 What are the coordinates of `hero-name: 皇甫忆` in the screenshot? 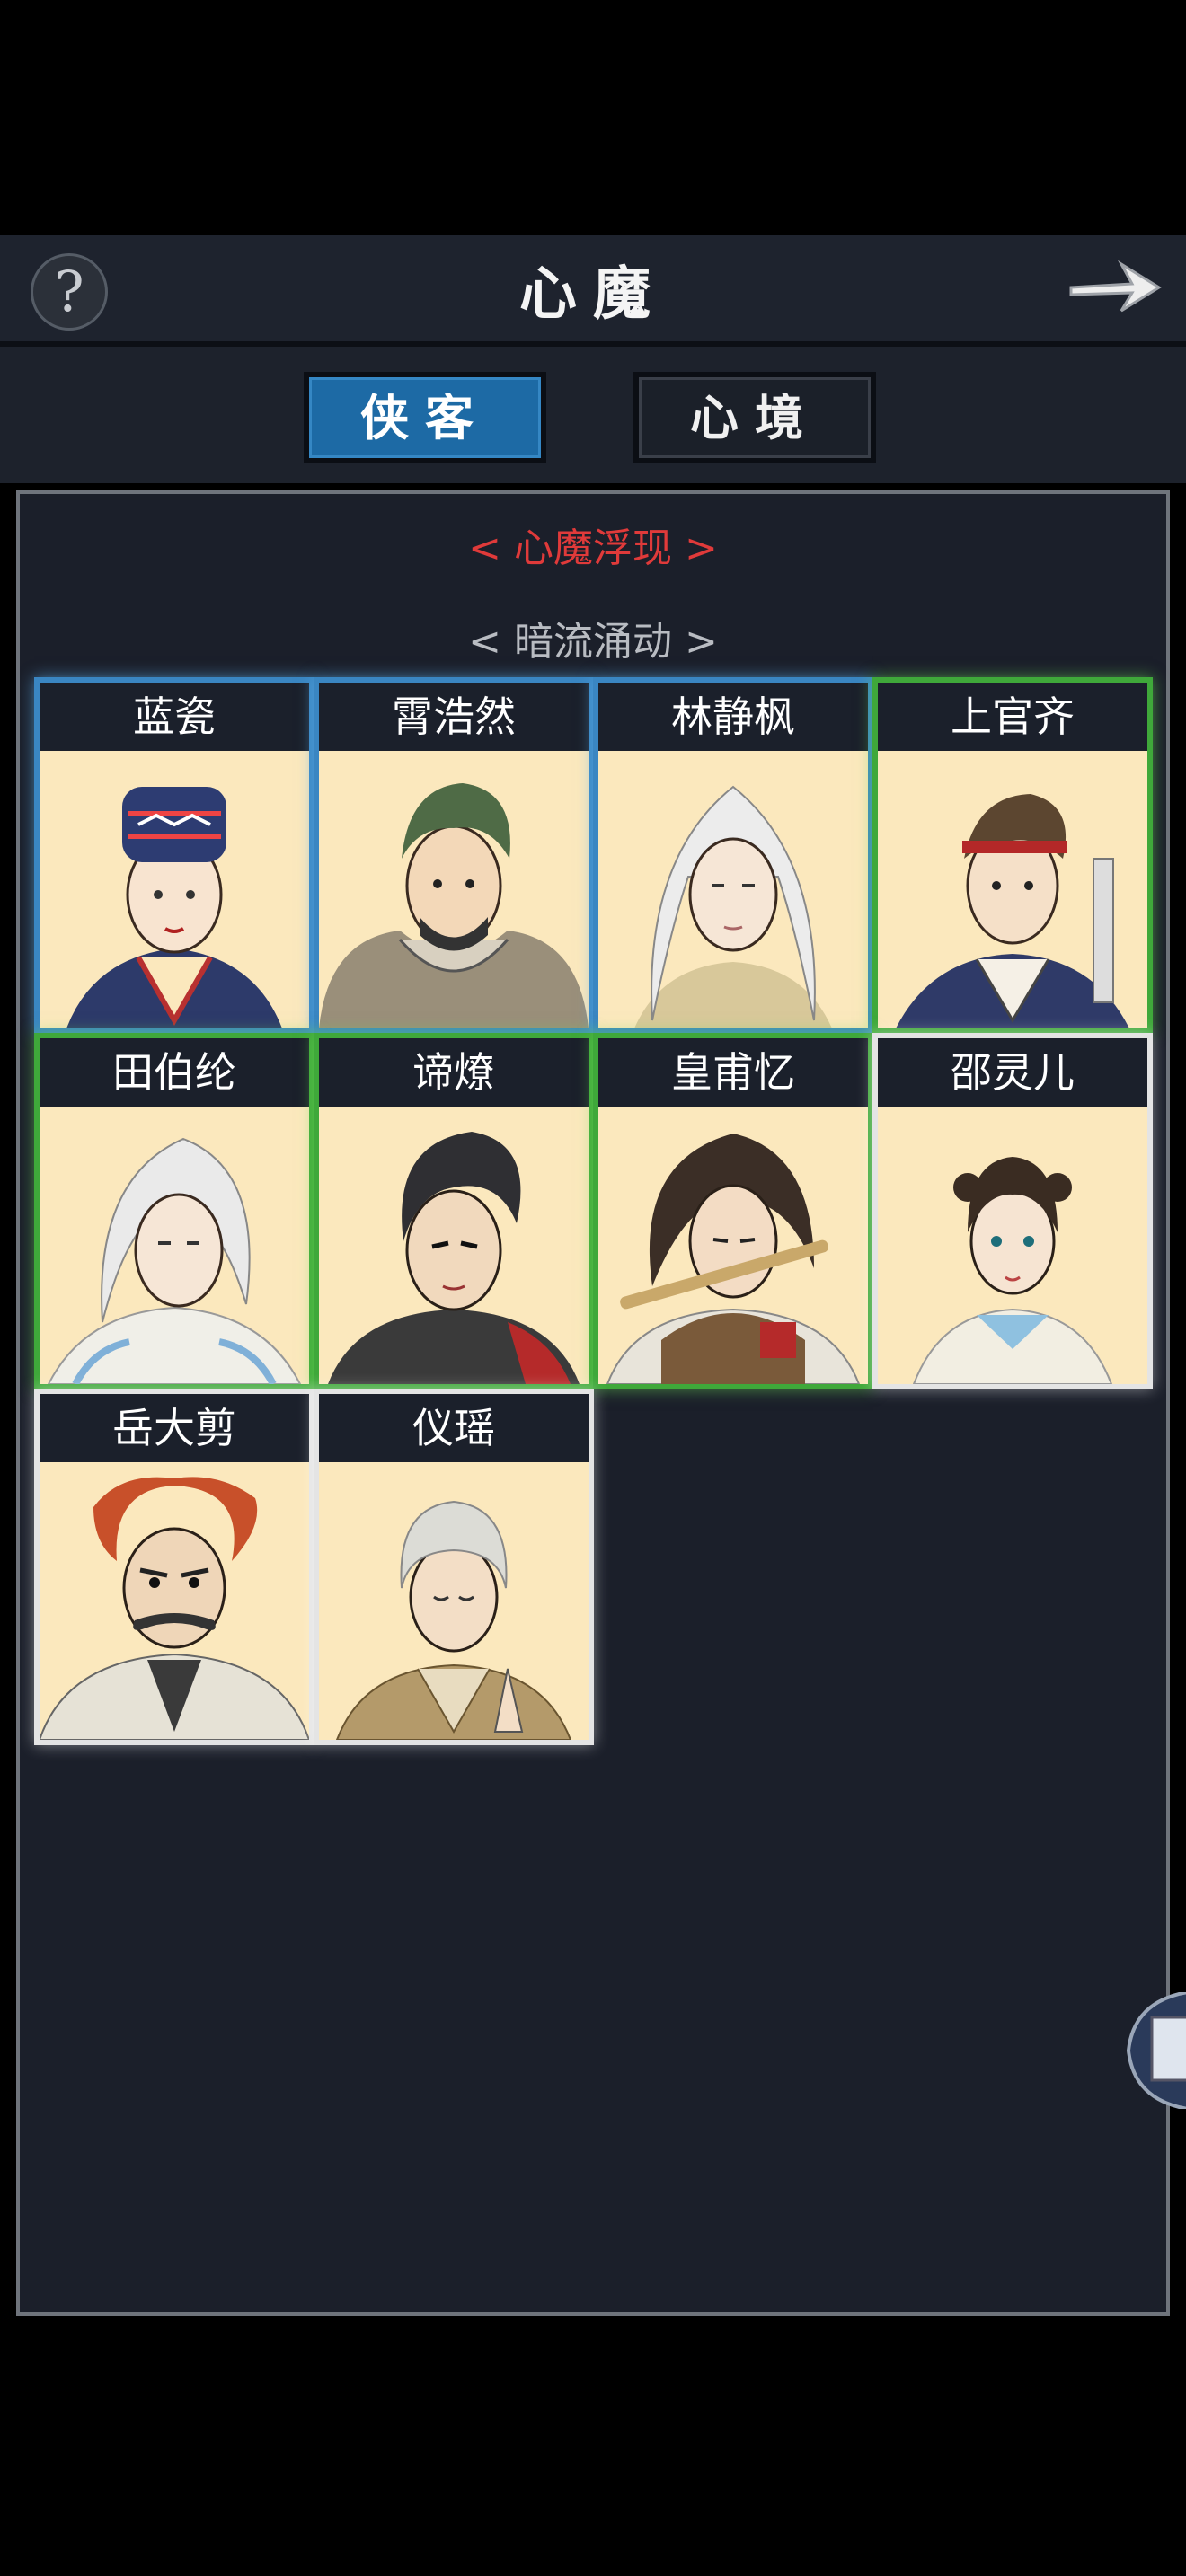 It's located at (733, 1072).